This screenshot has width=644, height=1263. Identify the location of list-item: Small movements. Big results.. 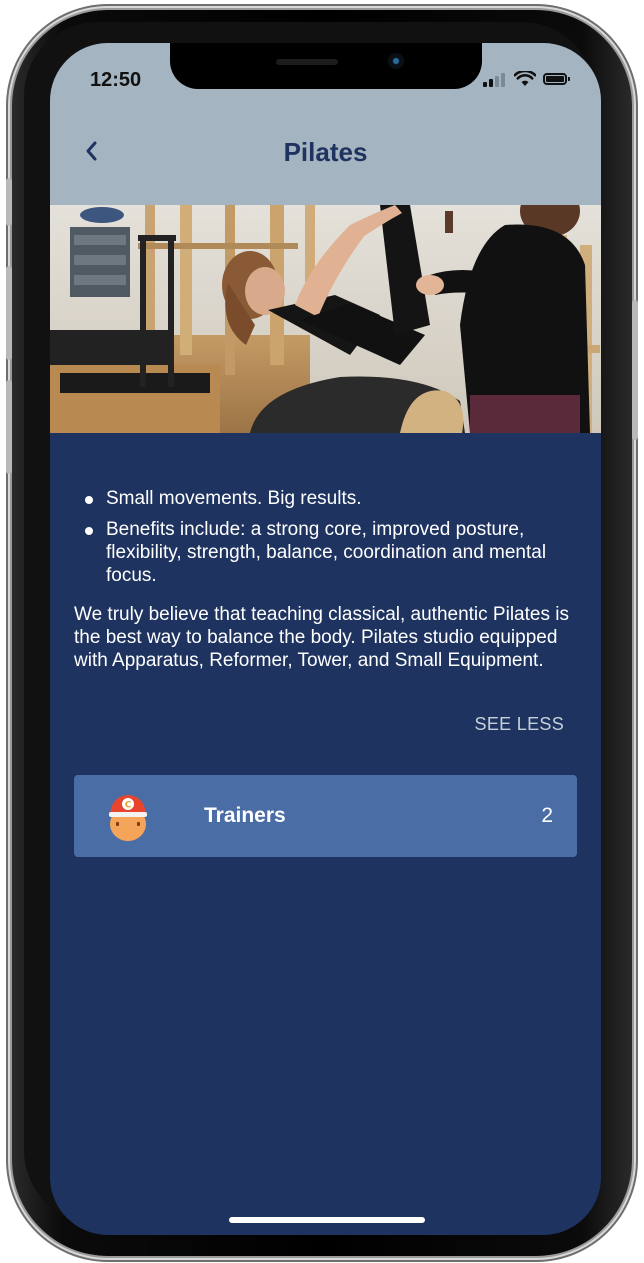
(330, 498).